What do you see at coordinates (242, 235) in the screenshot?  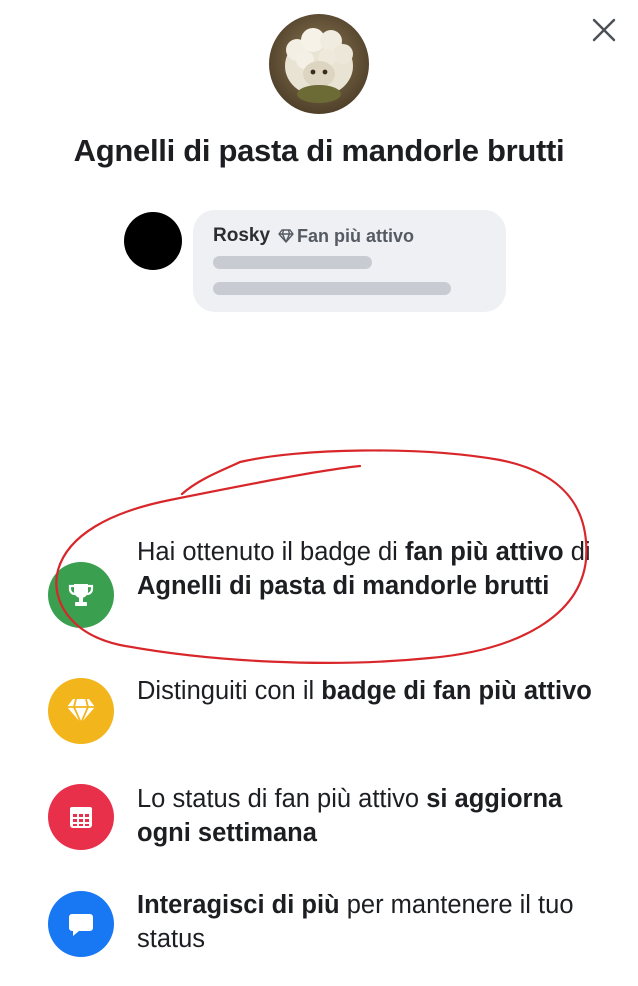 I see `user-name: Rosky` at bounding box center [242, 235].